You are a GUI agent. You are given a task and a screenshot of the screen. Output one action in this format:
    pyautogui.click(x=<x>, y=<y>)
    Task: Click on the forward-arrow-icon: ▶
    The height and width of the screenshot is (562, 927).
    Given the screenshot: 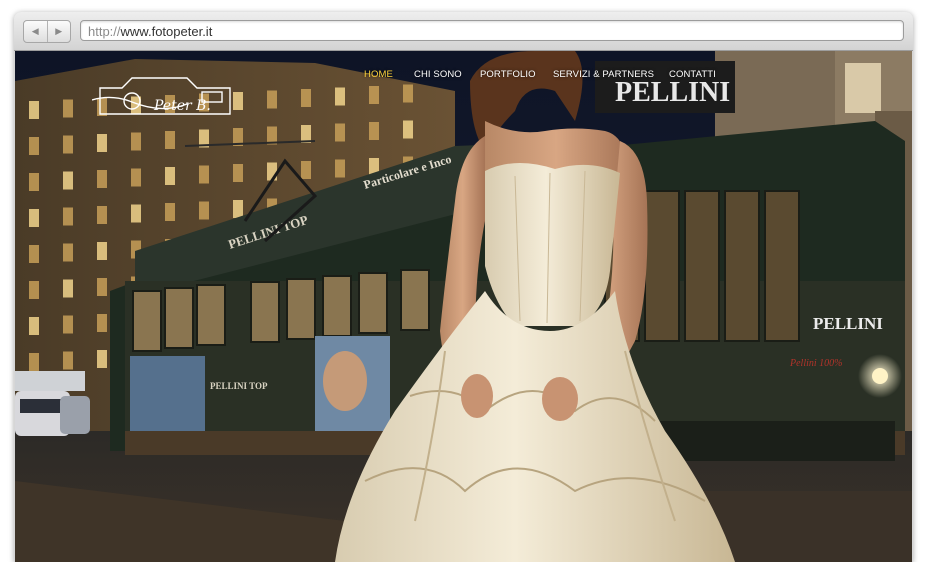 What is the action you would take?
    pyautogui.click(x=59, y=31)
    